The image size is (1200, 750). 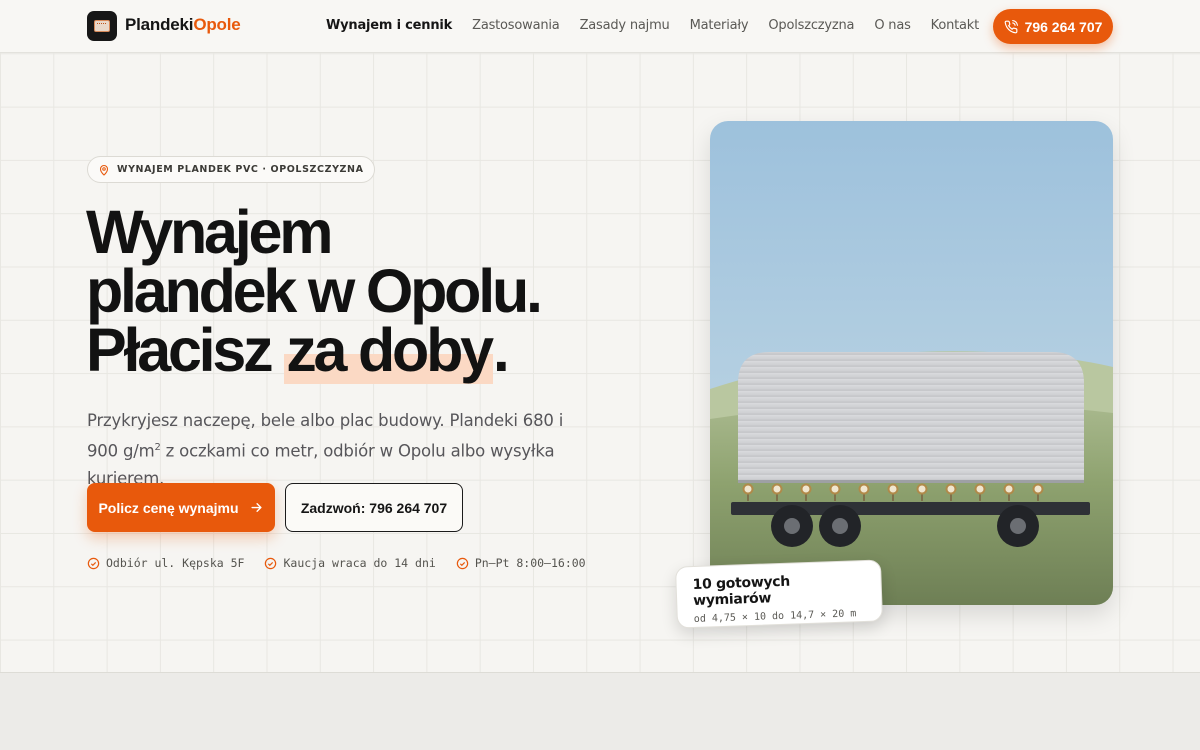 What do you see at coordinates (389, 350) in the screenshot?
I see `headline-highlight: za doby` at bounding box center [389, 350].